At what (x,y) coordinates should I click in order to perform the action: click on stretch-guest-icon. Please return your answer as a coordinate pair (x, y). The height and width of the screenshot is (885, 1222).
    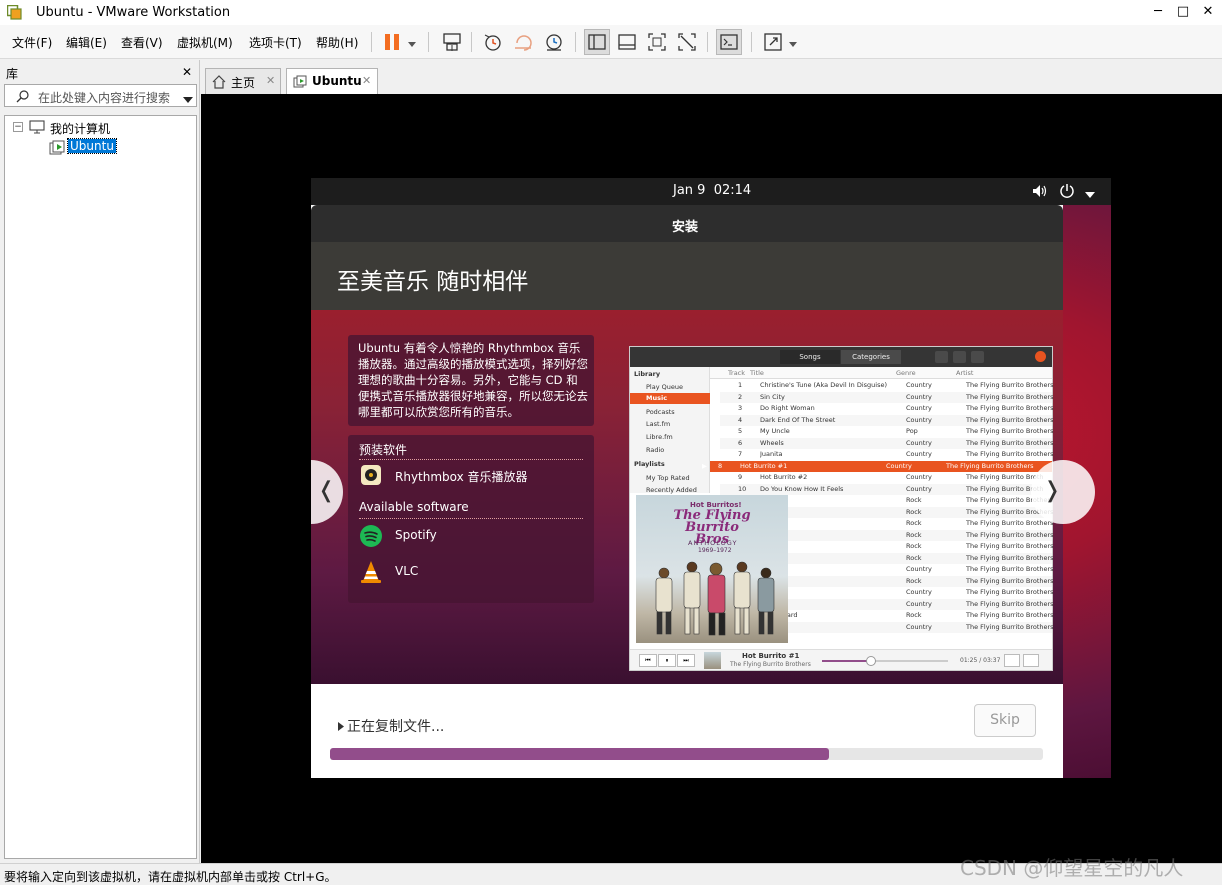
    Looking at the image, I should click on (773, 42).